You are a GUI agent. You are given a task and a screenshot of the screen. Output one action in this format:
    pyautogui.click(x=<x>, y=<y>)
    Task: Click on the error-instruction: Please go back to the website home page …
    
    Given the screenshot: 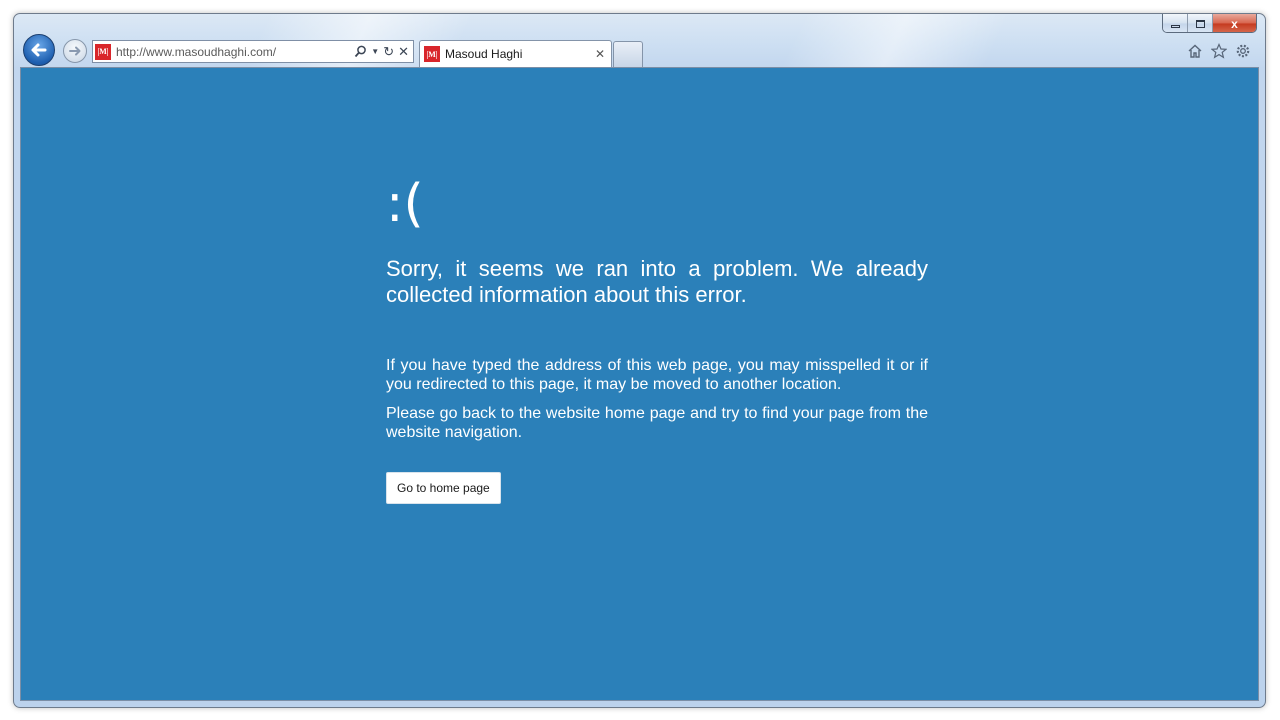 What is the action you would take?
    pyautogui.click(x=657, y=423)
    